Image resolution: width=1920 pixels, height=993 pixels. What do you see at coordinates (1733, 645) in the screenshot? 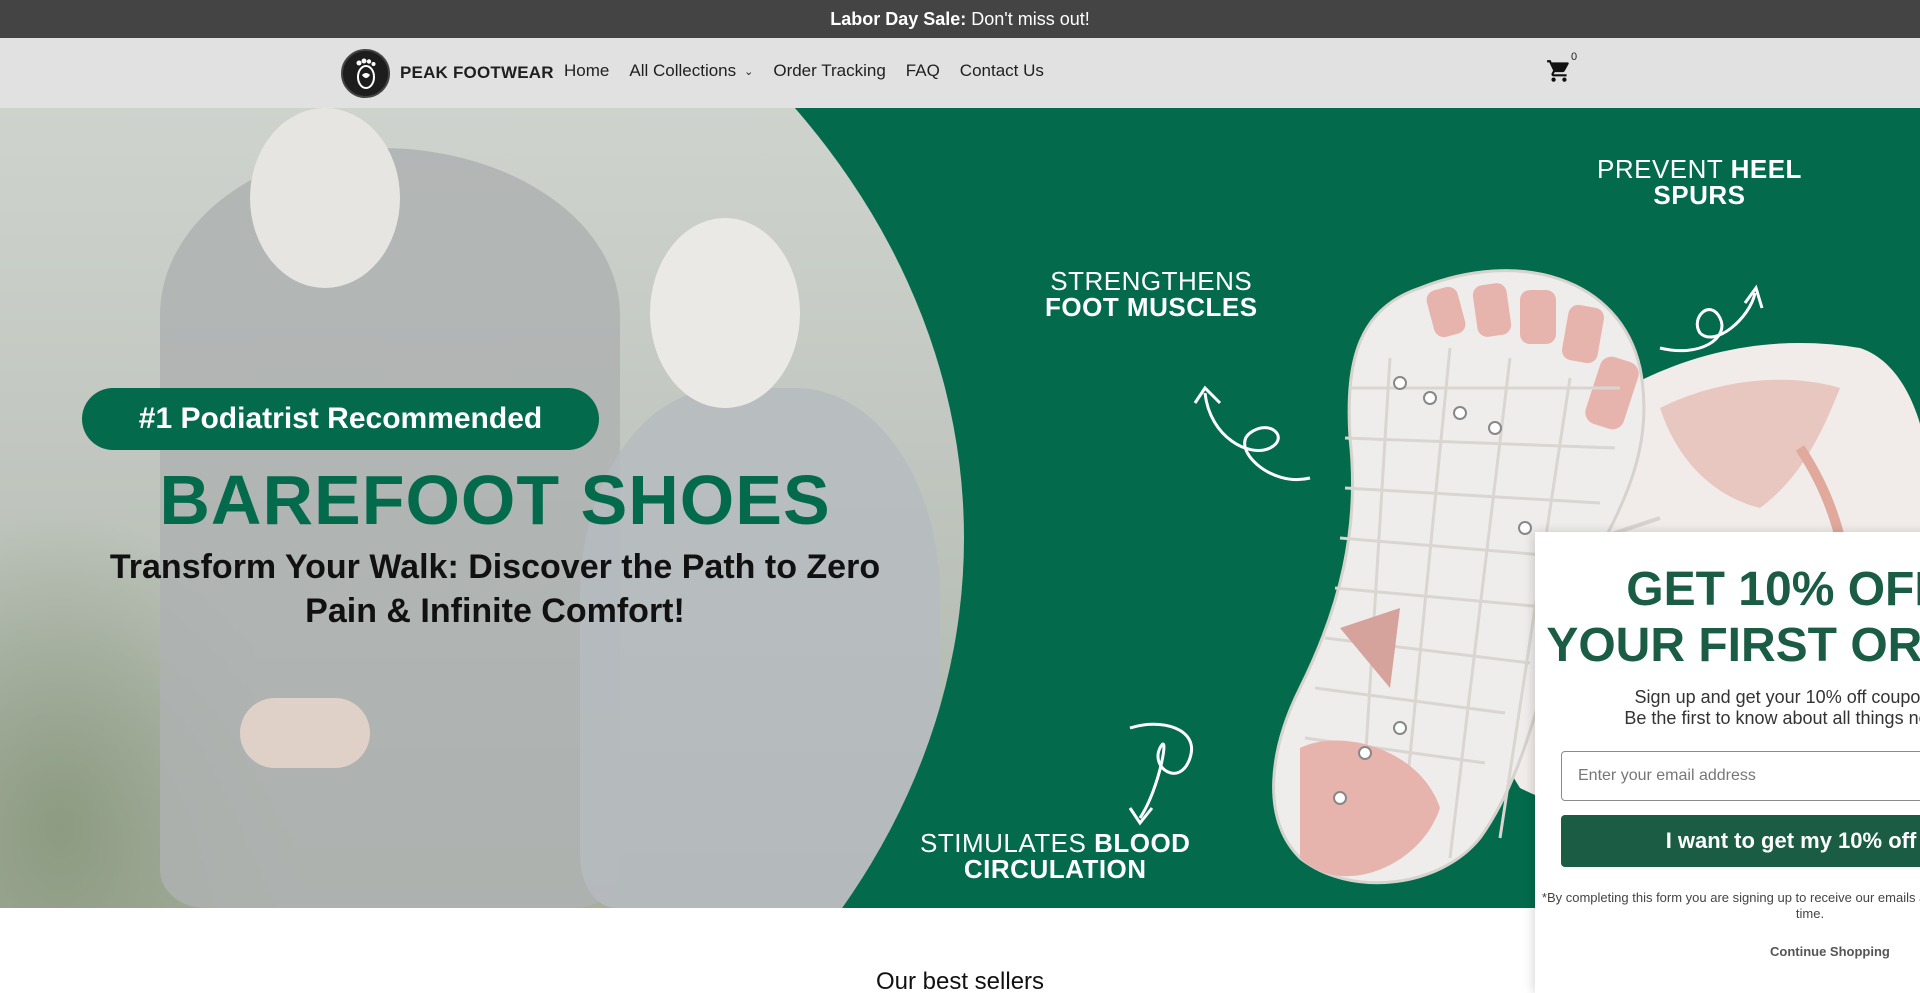
I see `popup-heading-line2: YOUR FIRST ORDER` at bounding box center [1733, 645].